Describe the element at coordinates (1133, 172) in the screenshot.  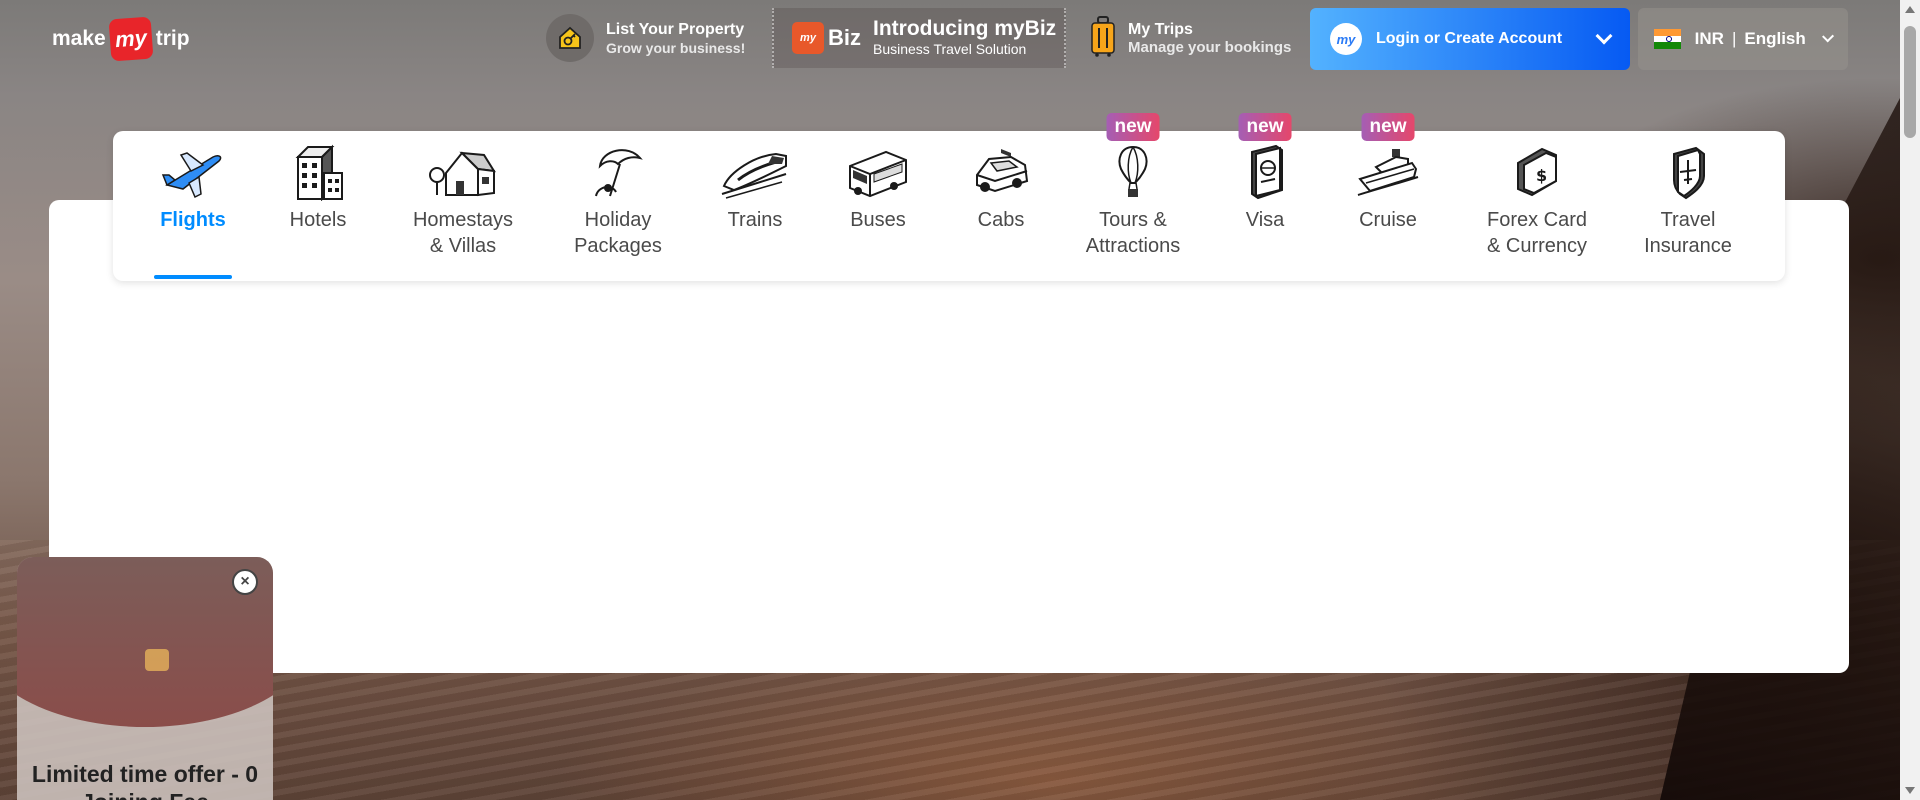
I see `balloon-icon` at that location.